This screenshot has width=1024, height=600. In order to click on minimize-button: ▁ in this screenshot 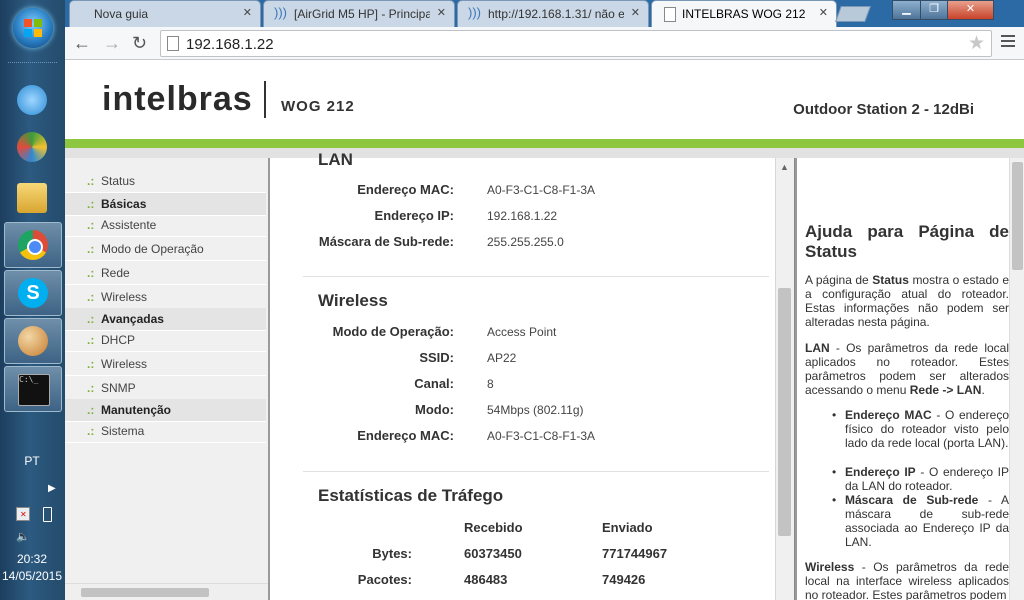, I will do `click(906, 10)`.